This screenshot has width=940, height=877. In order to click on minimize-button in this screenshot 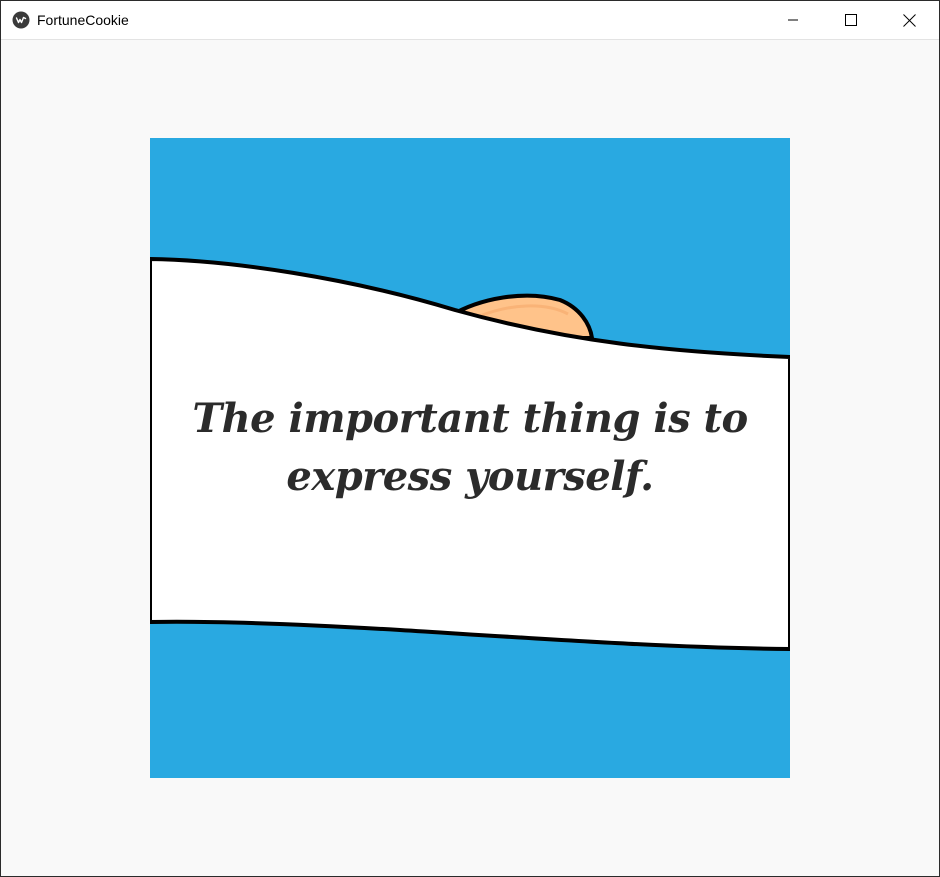, I will do `click(793, 20)`.